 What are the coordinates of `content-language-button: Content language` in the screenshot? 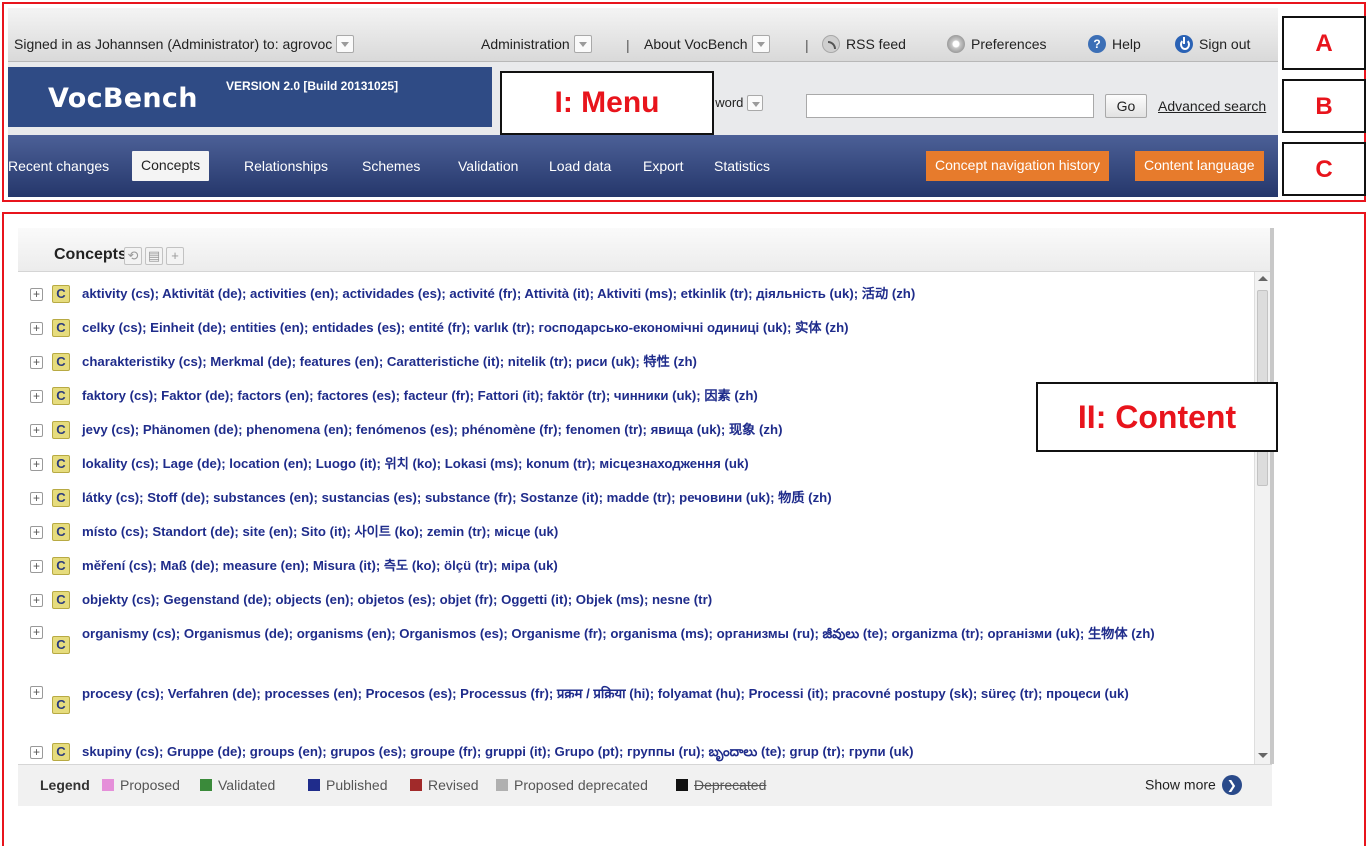 It's located at (1199, 166).